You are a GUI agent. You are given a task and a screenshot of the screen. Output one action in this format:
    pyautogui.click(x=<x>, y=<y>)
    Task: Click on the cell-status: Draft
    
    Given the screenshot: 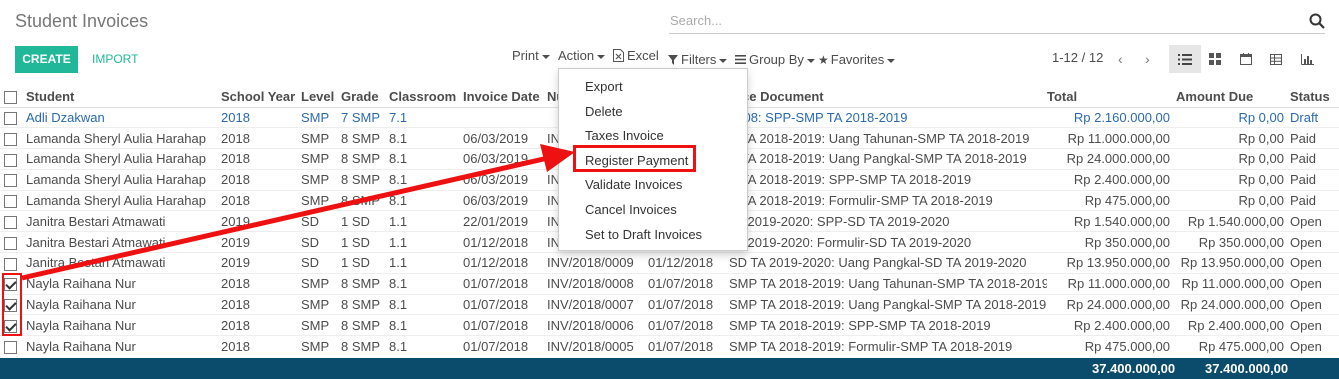 What is the action you would take?
    pyautogui.click(x=1314, y=117)
    